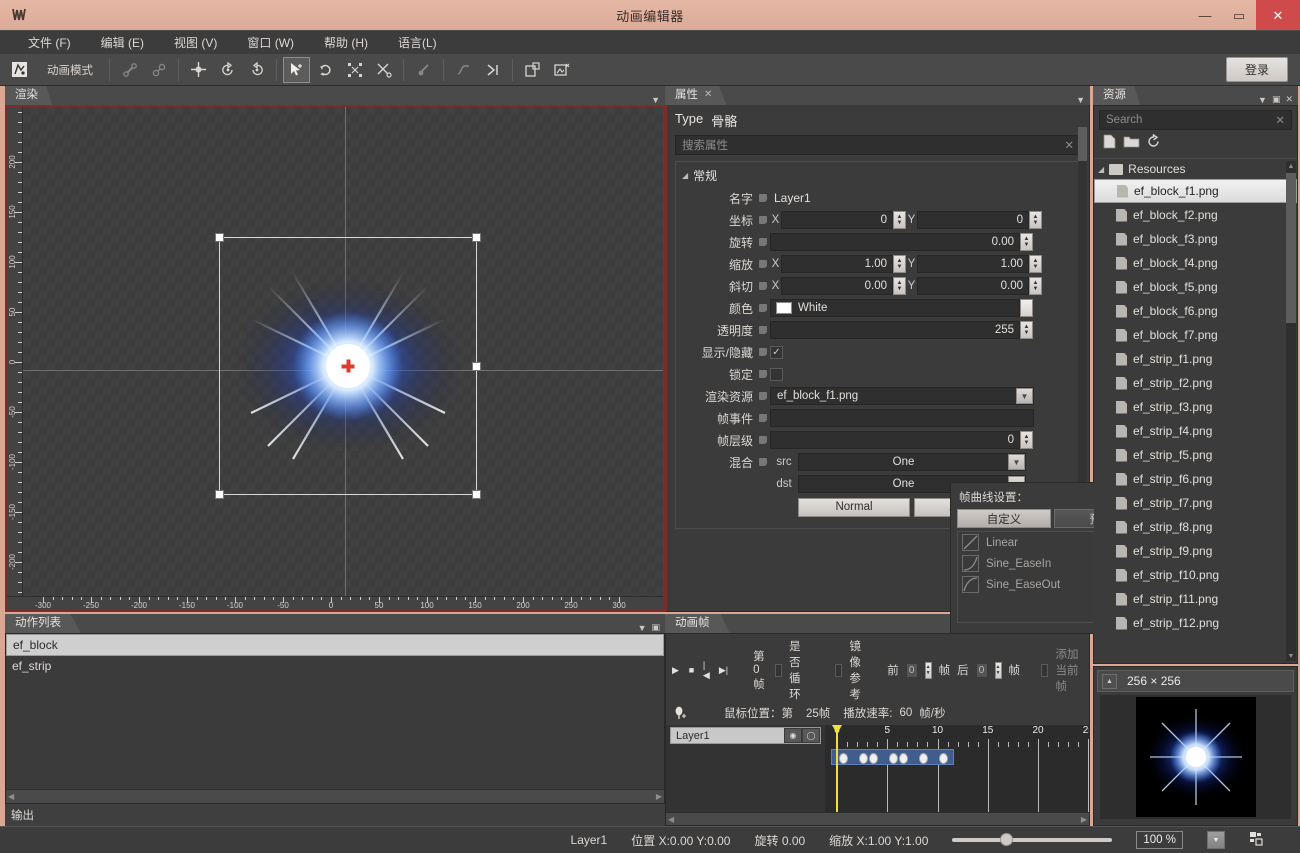 This screenshot has height=853, width=1300. I want to click on menu-language: 语言(L), so click(417, 42).